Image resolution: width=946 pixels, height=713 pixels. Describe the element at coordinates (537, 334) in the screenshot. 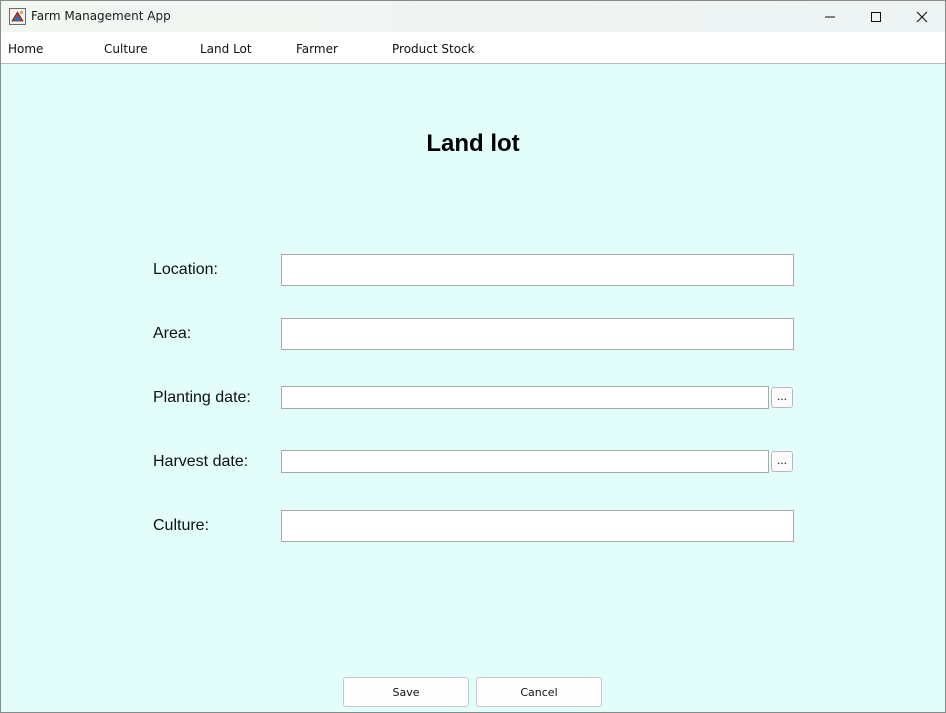

I see `area-input` at that location.